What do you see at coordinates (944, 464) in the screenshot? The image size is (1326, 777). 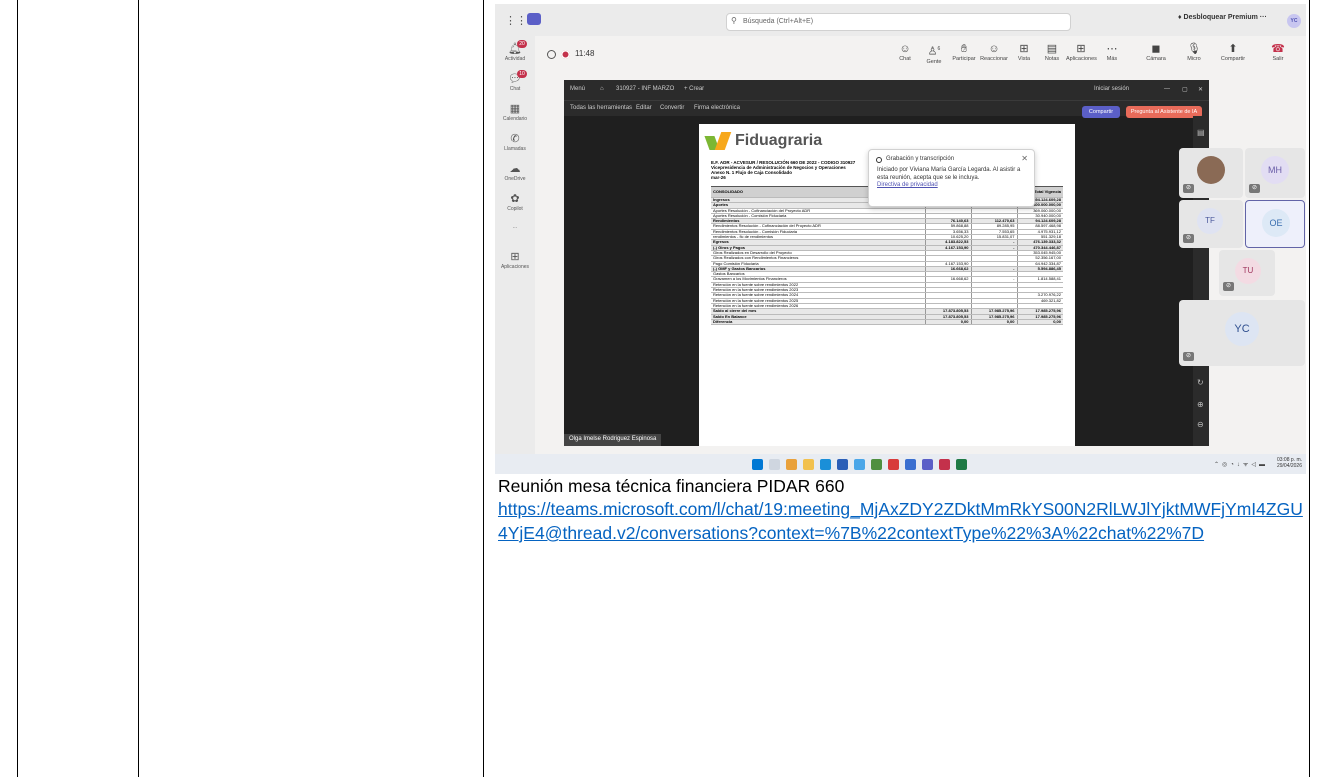 I see `acrobat-icon` at bounding box center [944, 464].